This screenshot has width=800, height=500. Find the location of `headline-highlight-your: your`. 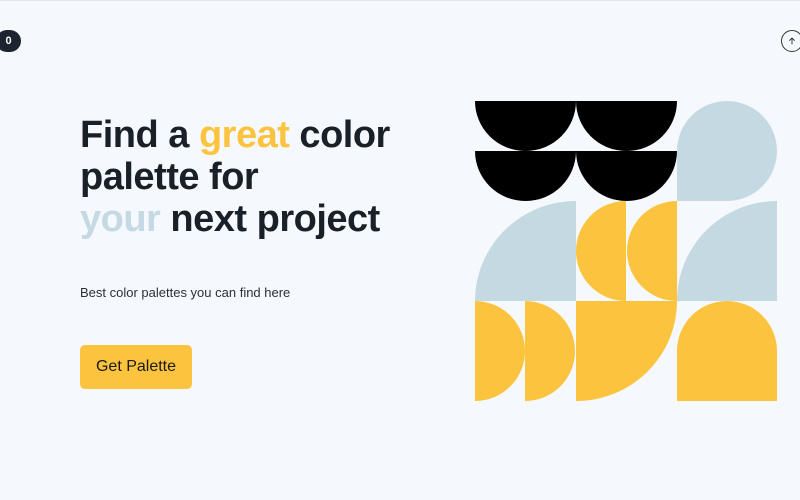

headline-highlight-your: your is located at coordinates (120, 219).